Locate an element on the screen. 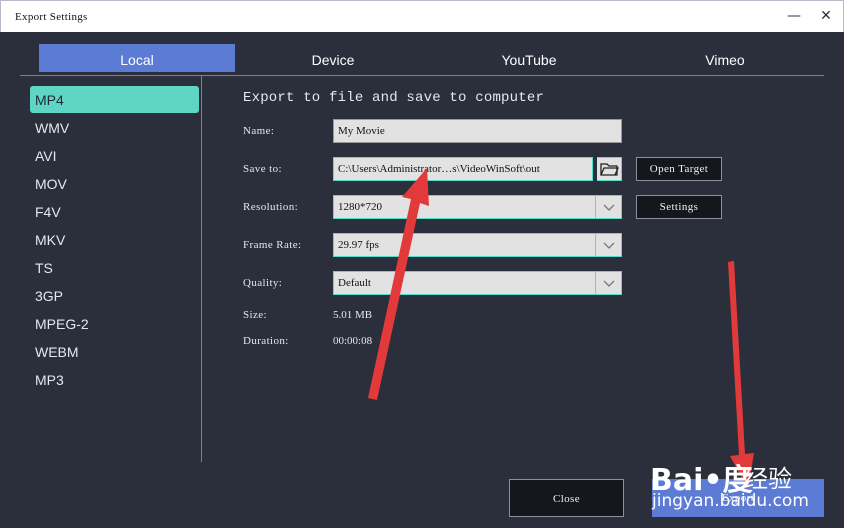 Image resolution: width=844 pixels, height=528 pixels. format-item-ts: TS is located at coordinates (114, 267).